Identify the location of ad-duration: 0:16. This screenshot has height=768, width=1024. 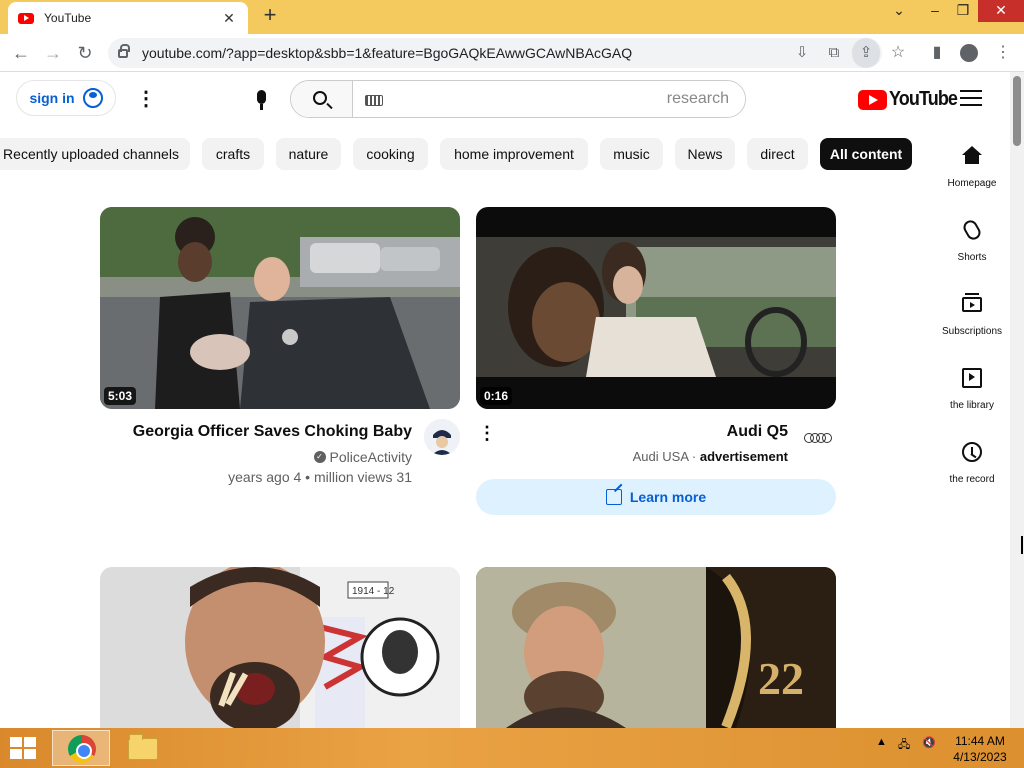
(496, 396).